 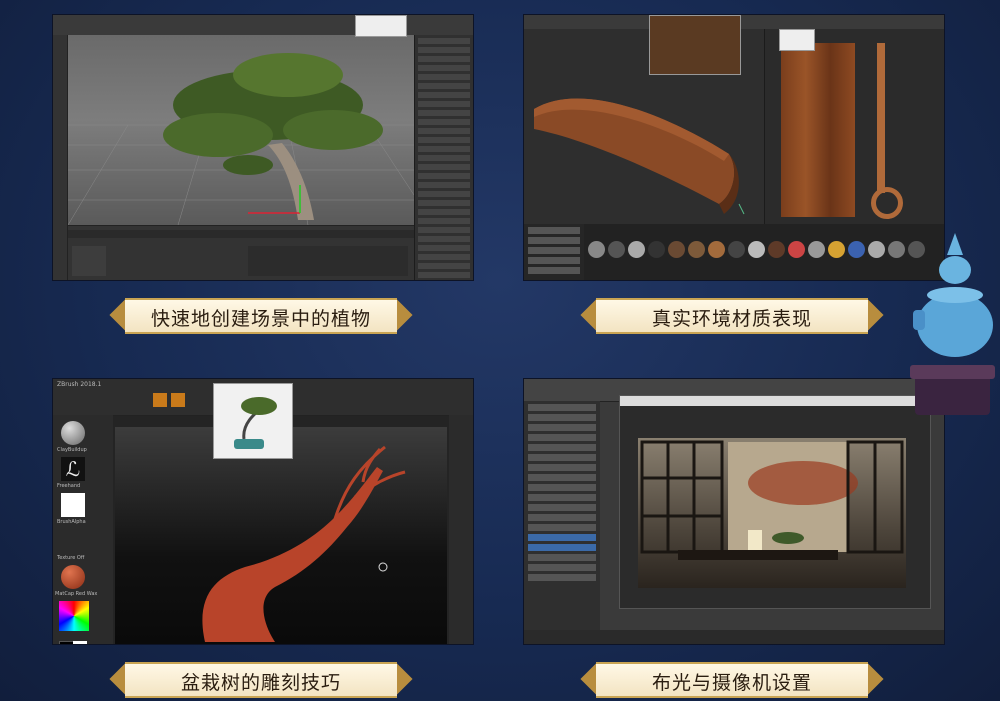 I want to click on maya-timeline, so click(x=734, y=637).